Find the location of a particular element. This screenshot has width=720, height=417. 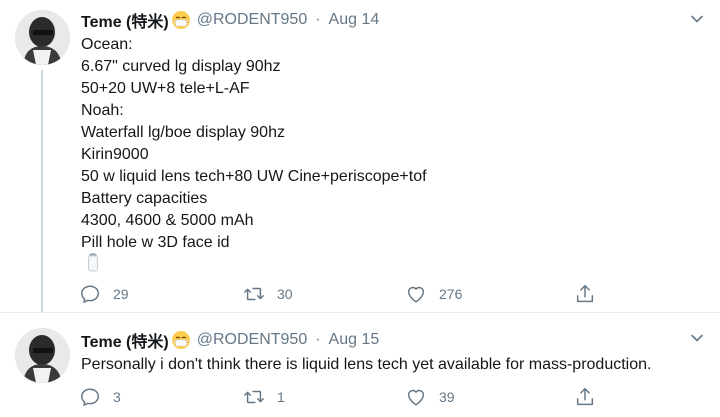

tweet-date: Aug 14 is located at coordinates (354, 20).